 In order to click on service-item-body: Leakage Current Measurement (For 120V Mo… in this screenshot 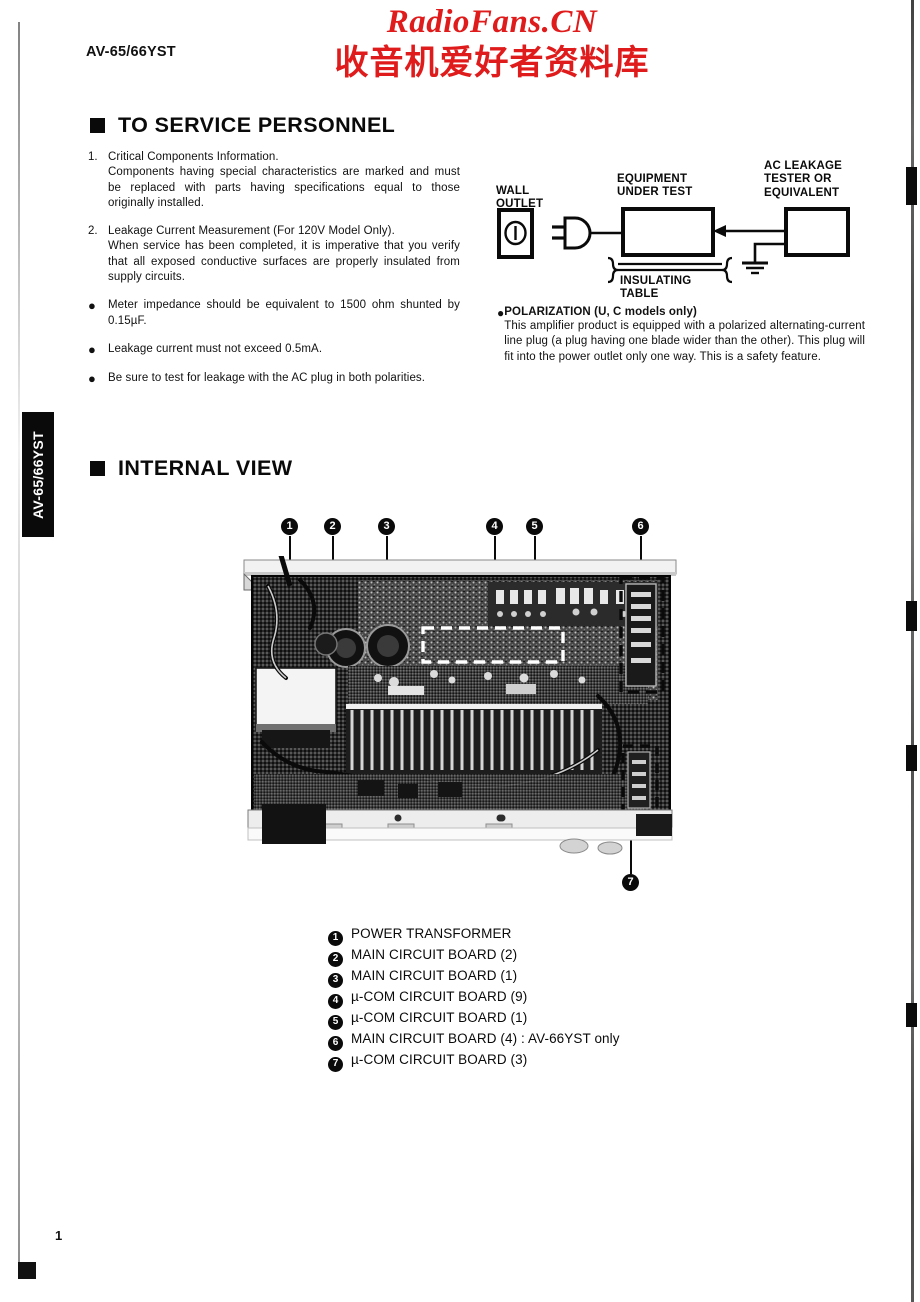, I will do `click(284, 254)`.